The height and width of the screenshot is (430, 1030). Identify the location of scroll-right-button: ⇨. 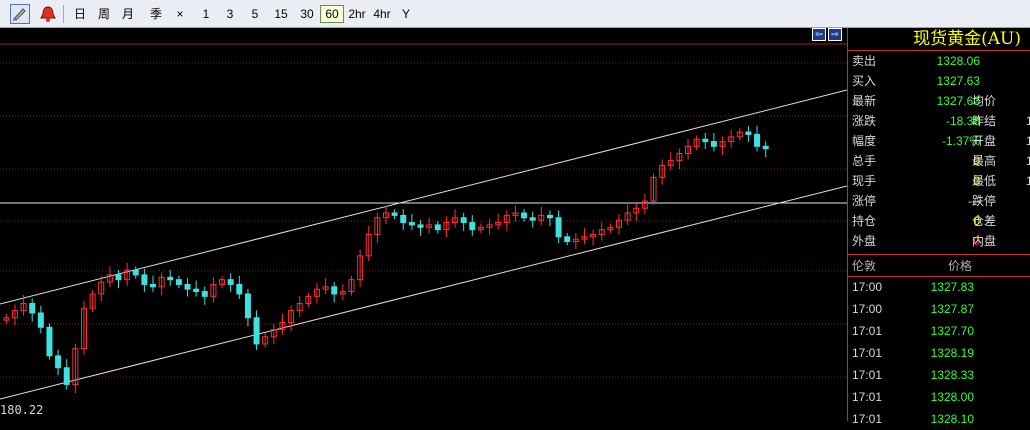
(835, 34).